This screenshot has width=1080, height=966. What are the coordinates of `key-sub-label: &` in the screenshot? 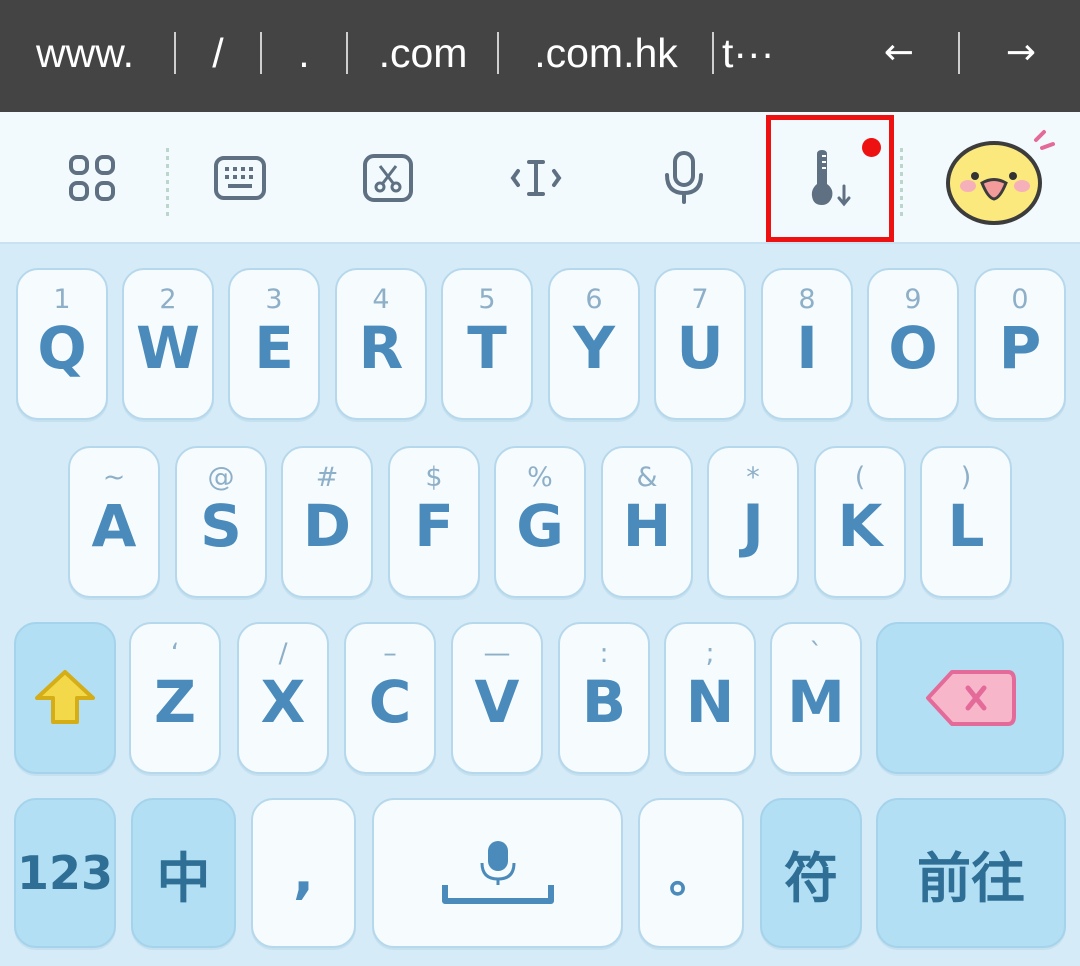 It's located at (647, 477).